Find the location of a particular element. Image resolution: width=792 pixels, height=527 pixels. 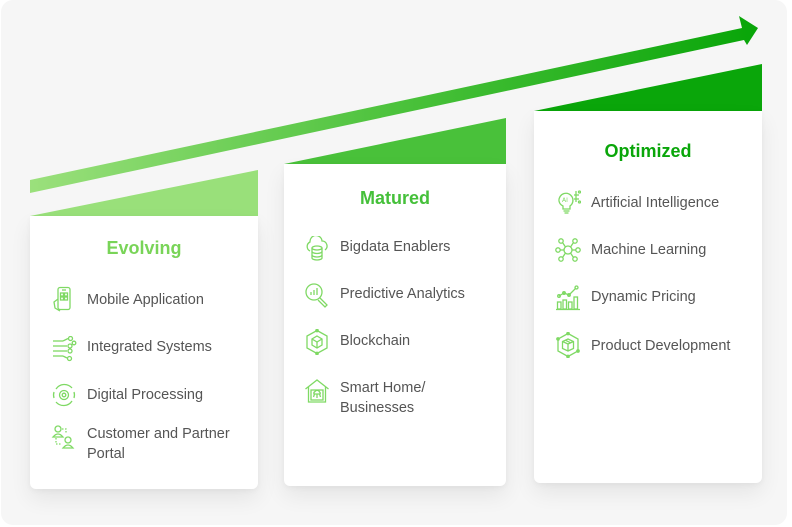

list-item: Customer and Partner Portal is located at coordinates (151, 444).